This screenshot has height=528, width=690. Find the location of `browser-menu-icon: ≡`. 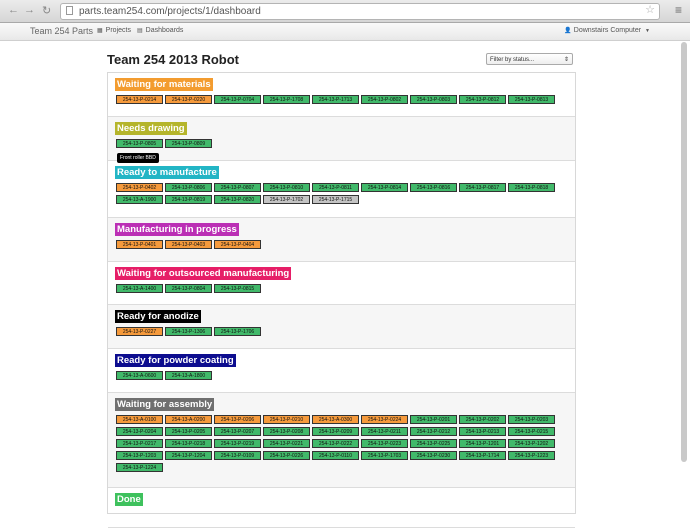

browser-menu-icon: ≡ is located at coordinates (678, 10).